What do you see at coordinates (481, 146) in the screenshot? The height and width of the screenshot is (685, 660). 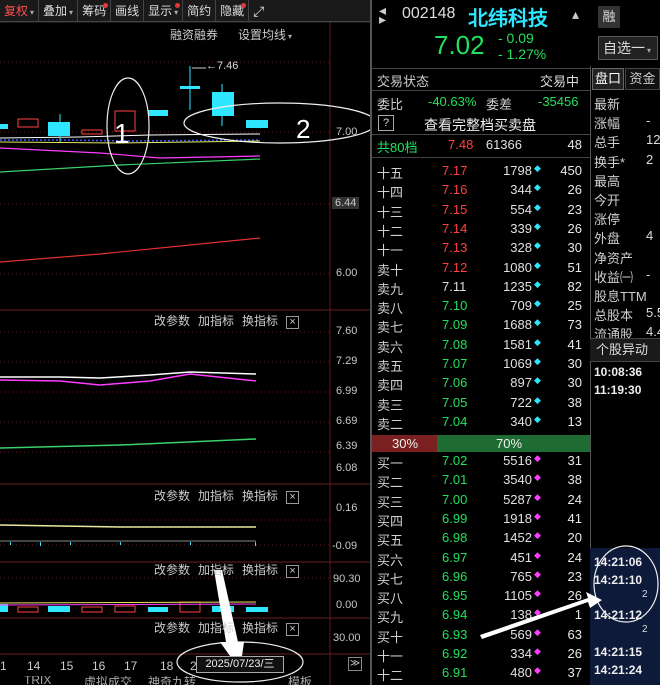 I see `total-levels-row: 共80档 7.48 61366 48` at bounding box center [481, 146].